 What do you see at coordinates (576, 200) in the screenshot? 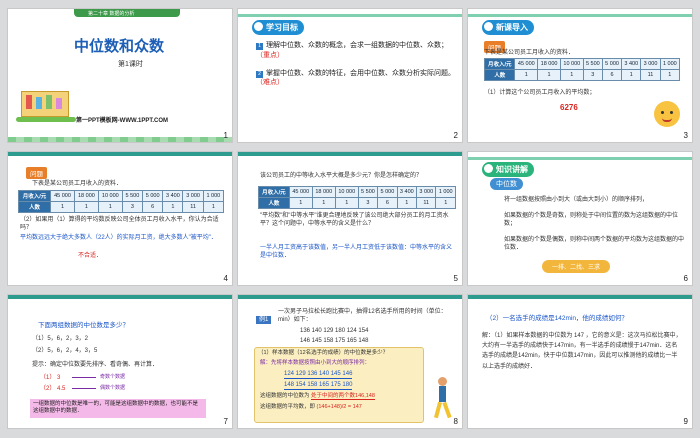
I see `definition-line-1: 将一组数据按照由小到大（或由大到小）的顺序排列，` at bounding box center [576, 200].